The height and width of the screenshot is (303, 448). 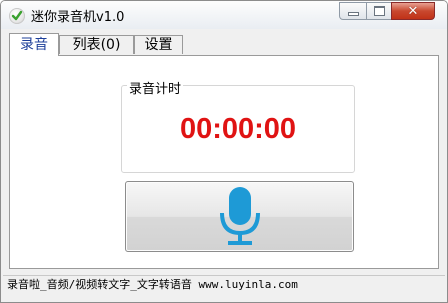 What do you see at coordinates (78, 17) in the screenshot?
I see `window-title: 迷你录音机v1.0` at bounding box center [78, 17].